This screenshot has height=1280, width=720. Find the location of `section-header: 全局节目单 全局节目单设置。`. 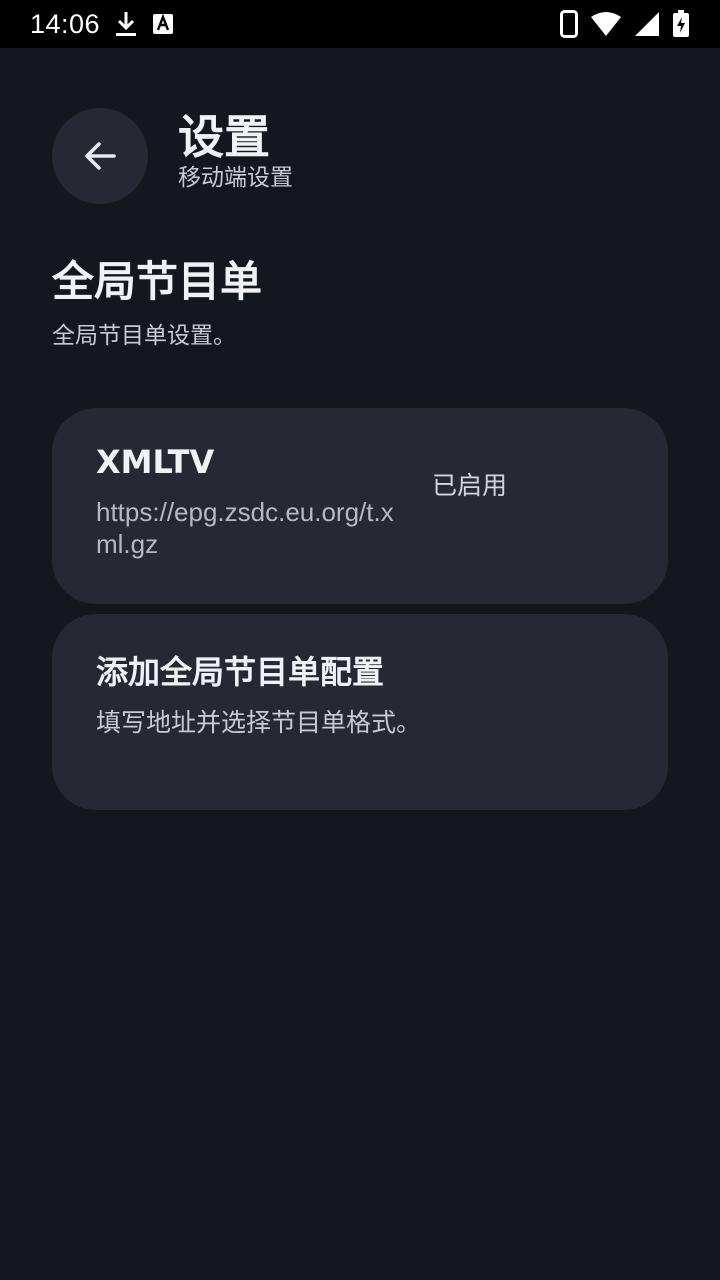

section-header: 全局节目单 全局节目单设置。 is located at coordinates (157, 303).